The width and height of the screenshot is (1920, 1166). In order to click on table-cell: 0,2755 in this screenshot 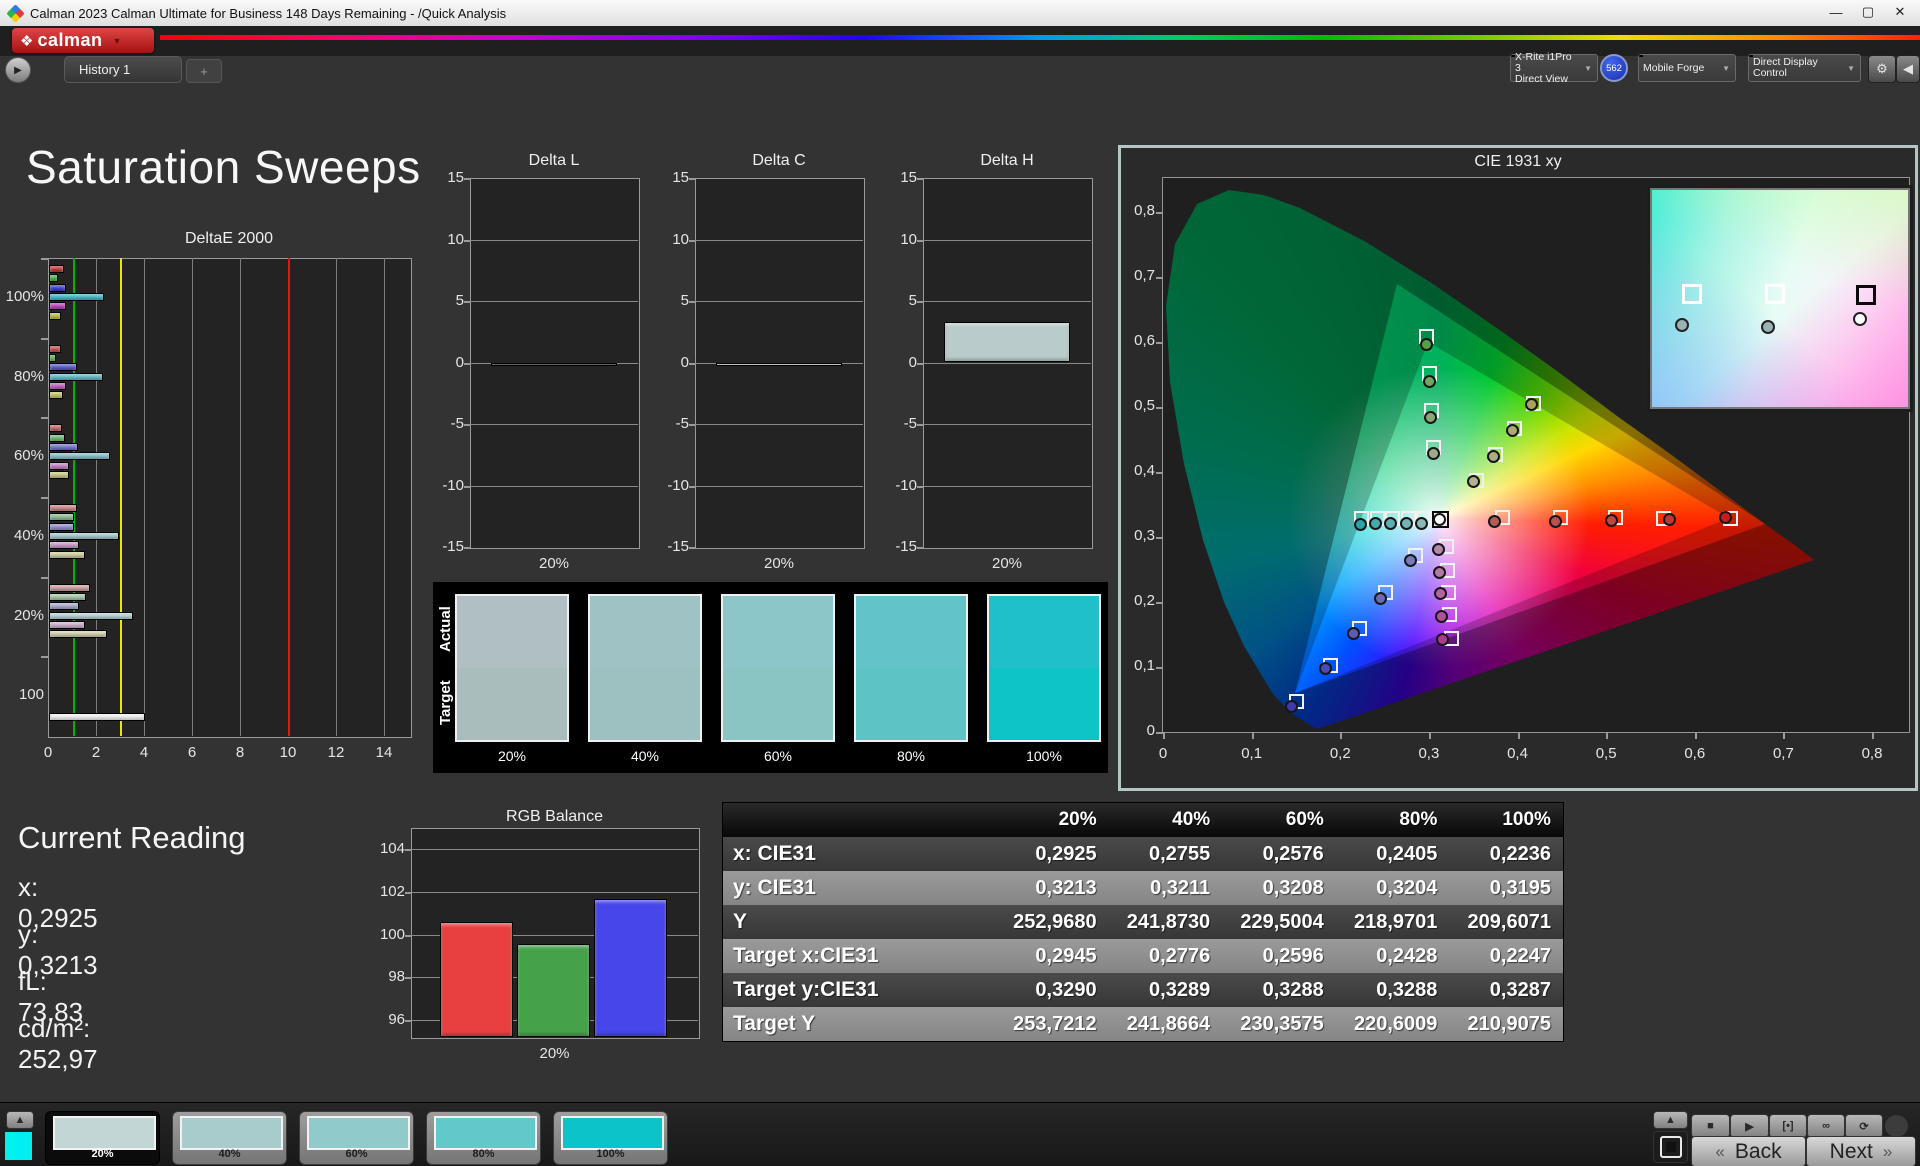, I will do `click(1180, 853)`.